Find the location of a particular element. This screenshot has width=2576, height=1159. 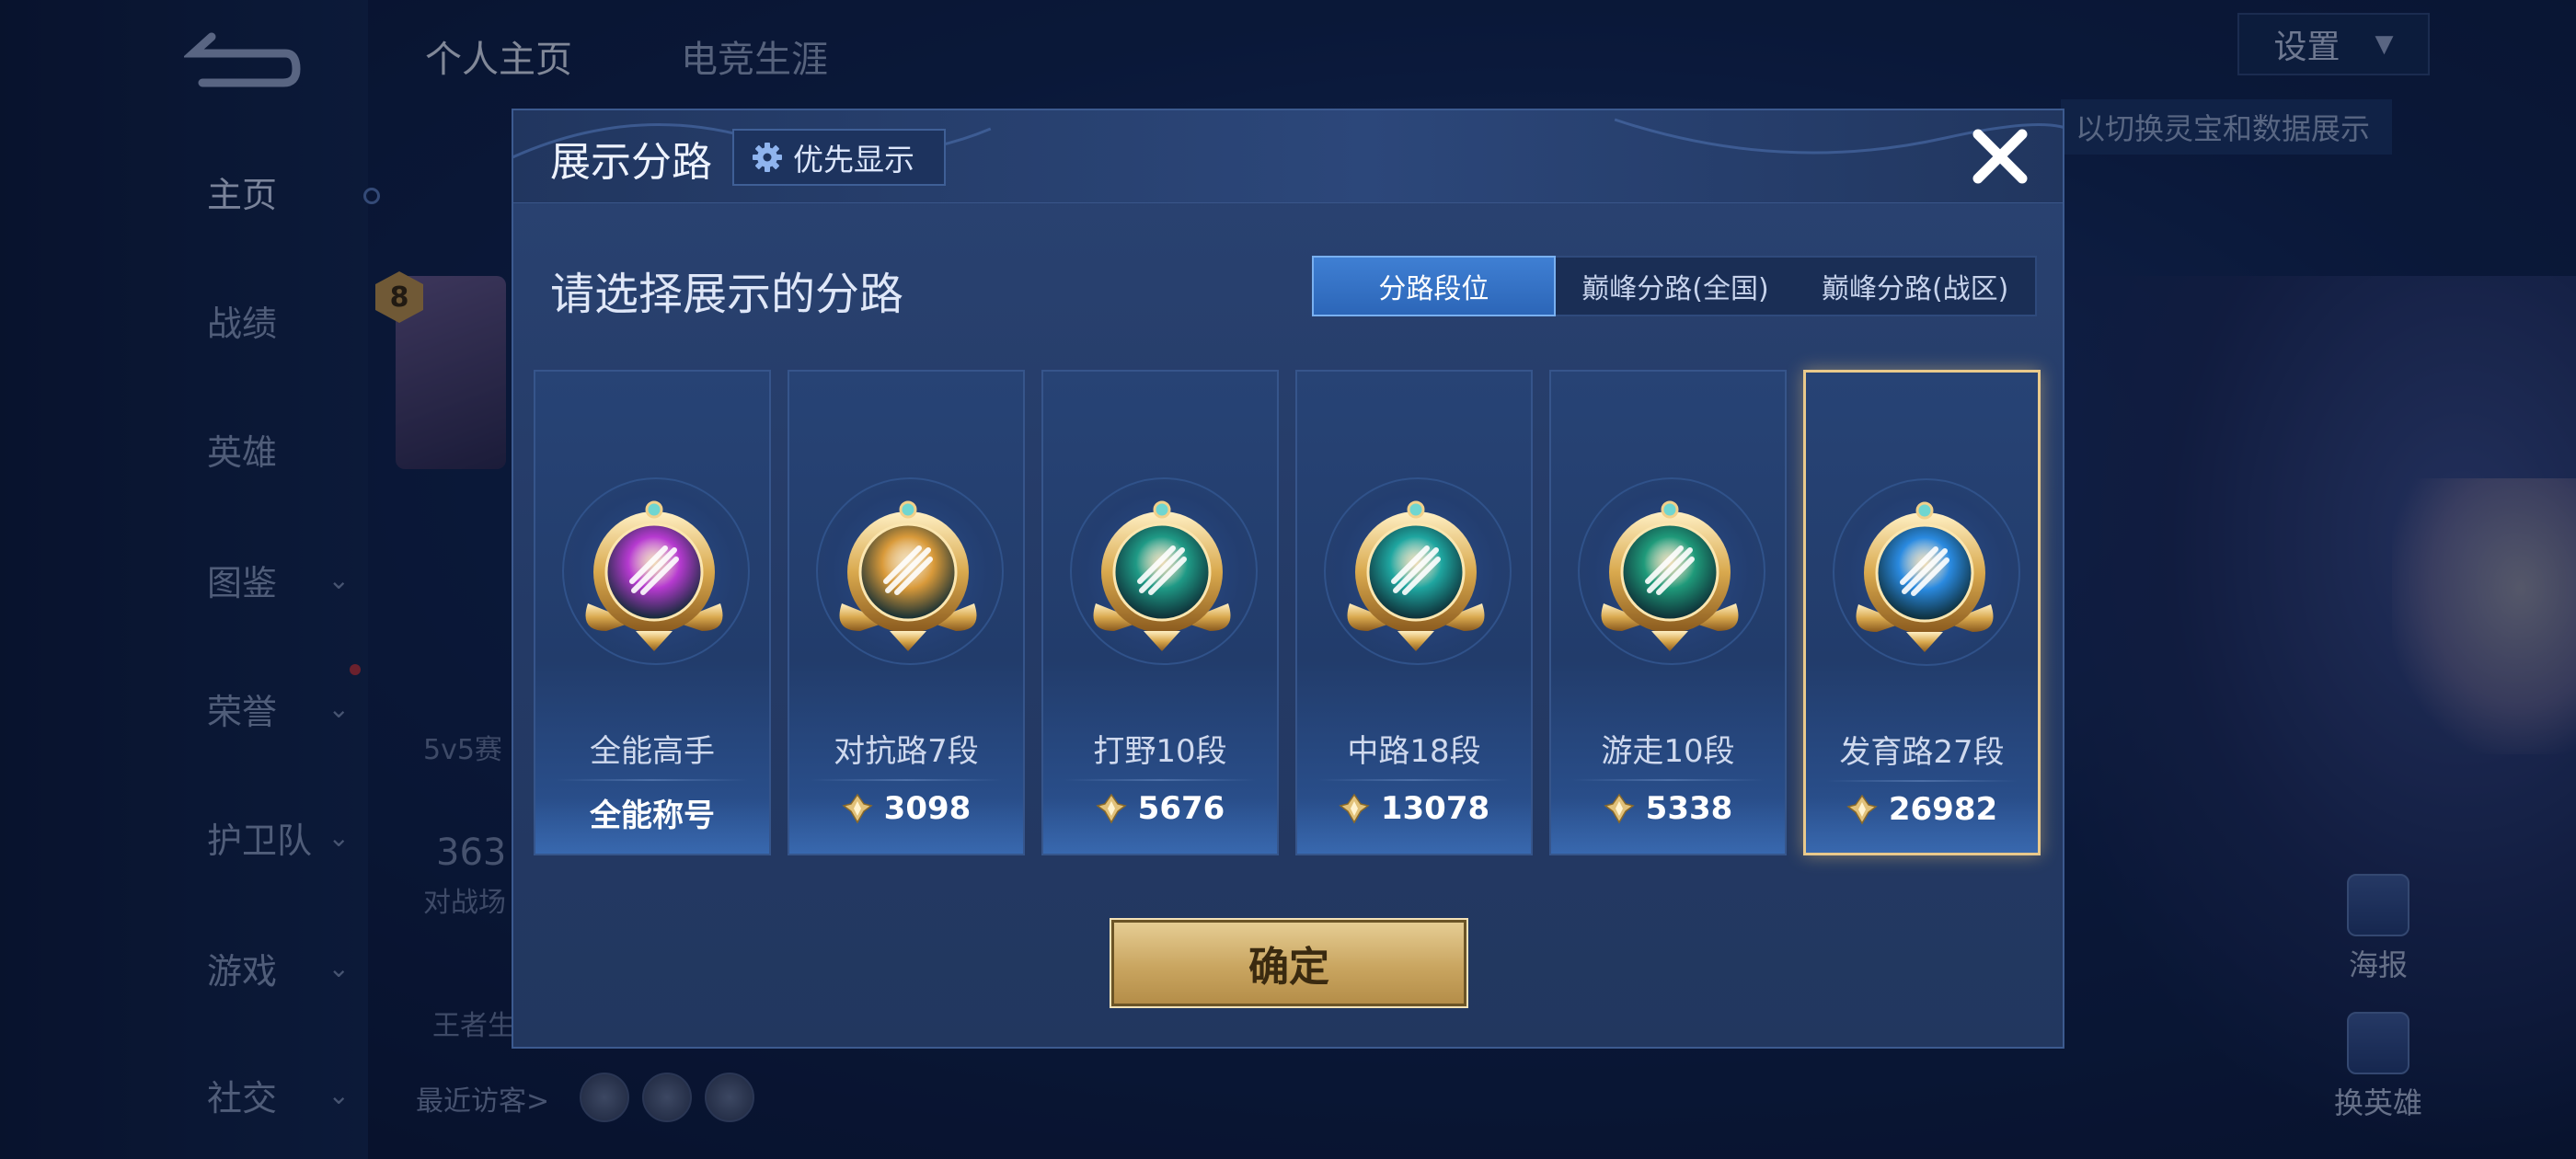

lane-score-value: 26982 is located at coordinates (1943, 809).